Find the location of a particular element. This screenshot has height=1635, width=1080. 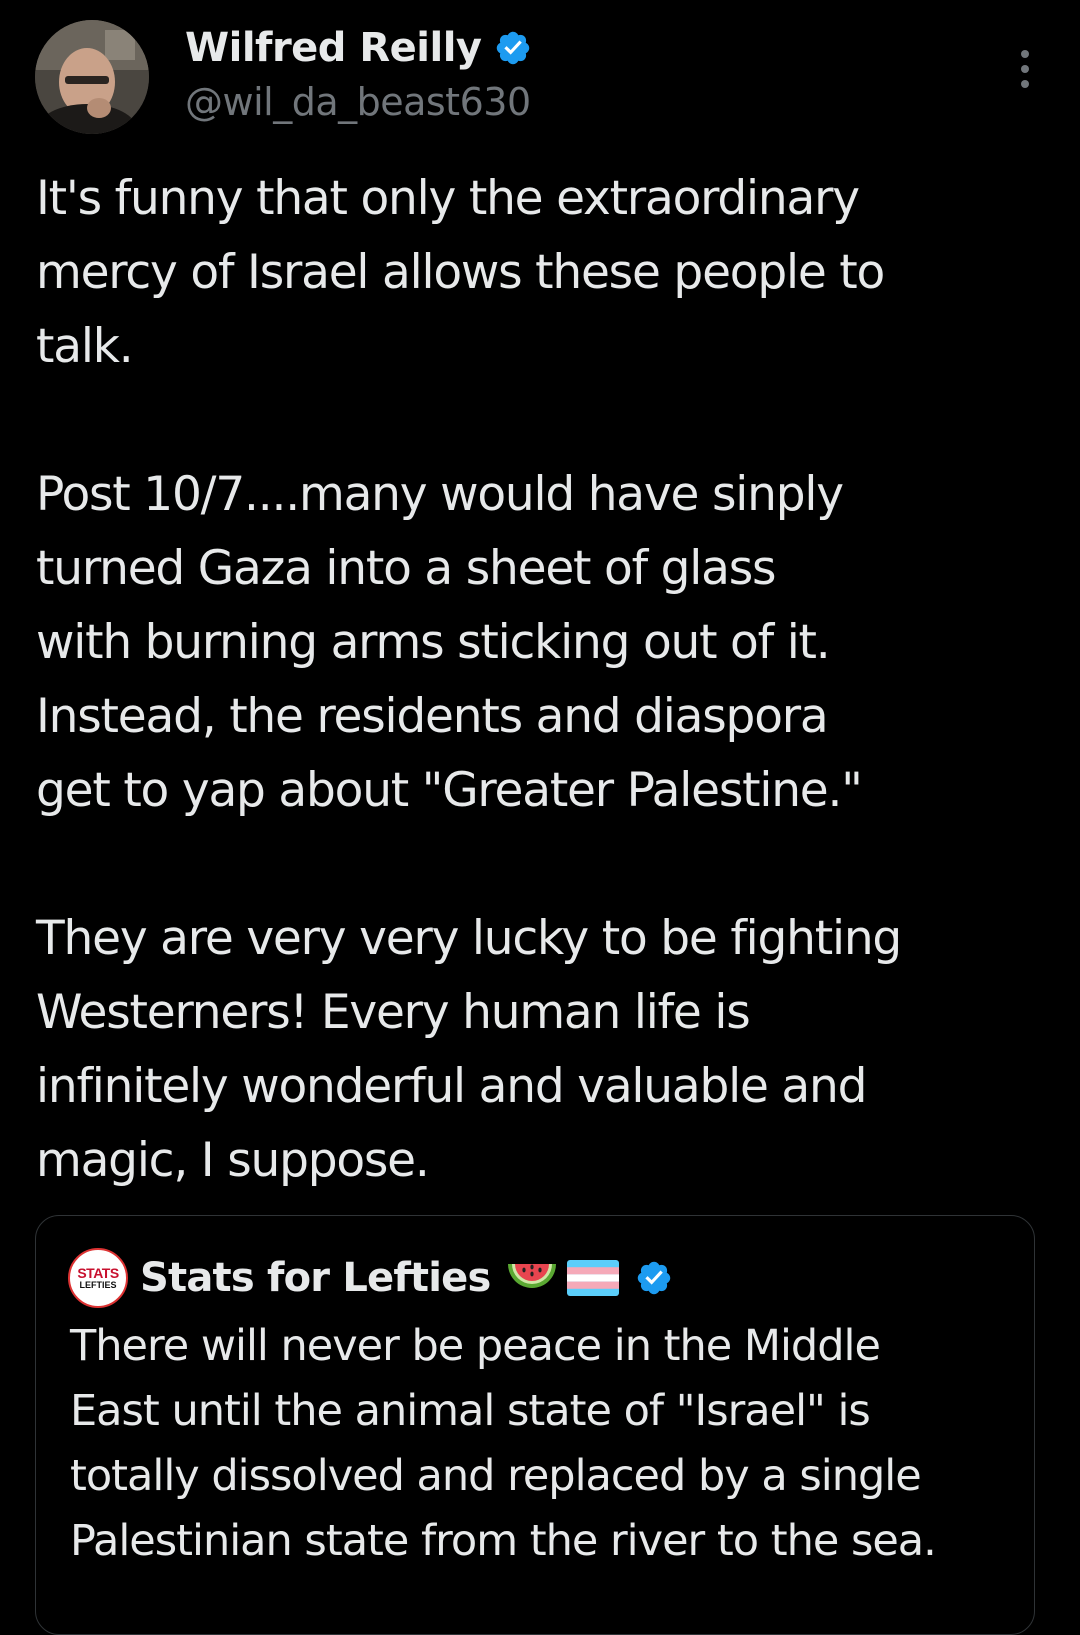

quoted-avatar-text-bottom: LEFTIES is located at coordinates (98, 1285).